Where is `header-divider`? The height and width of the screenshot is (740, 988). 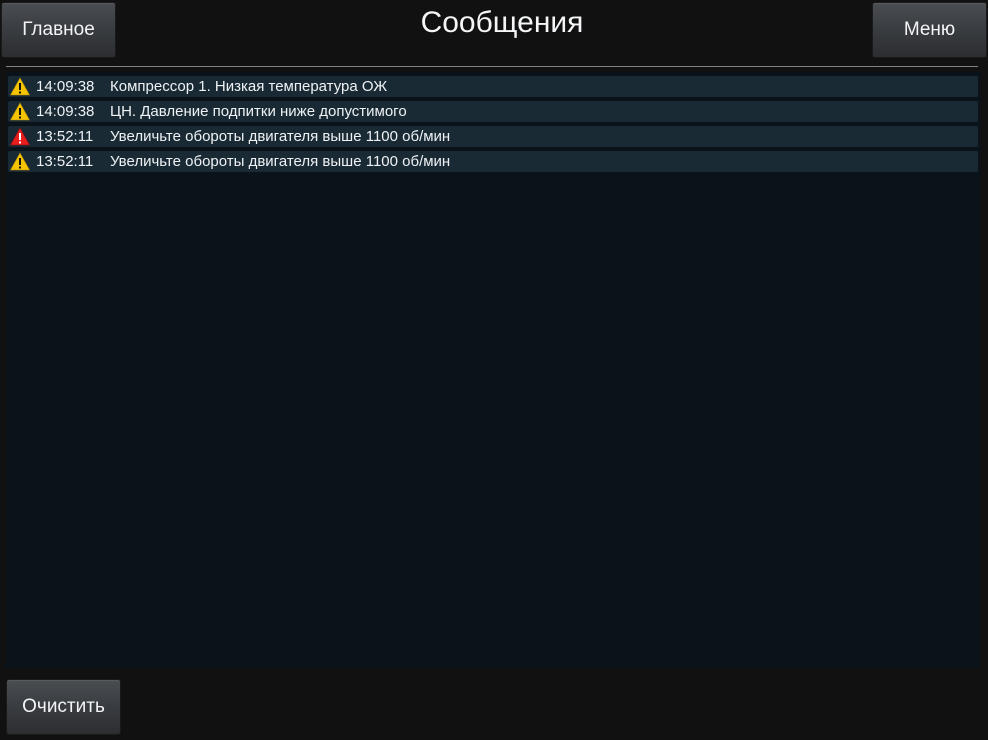 header-divider is located at coordinates (492, 66).